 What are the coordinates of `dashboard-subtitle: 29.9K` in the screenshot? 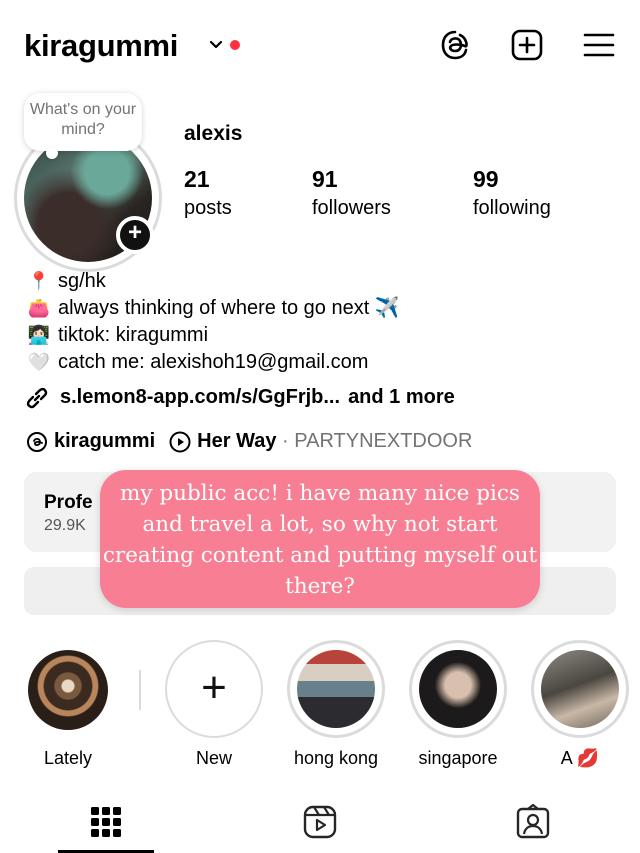 It's located at (65, 525).